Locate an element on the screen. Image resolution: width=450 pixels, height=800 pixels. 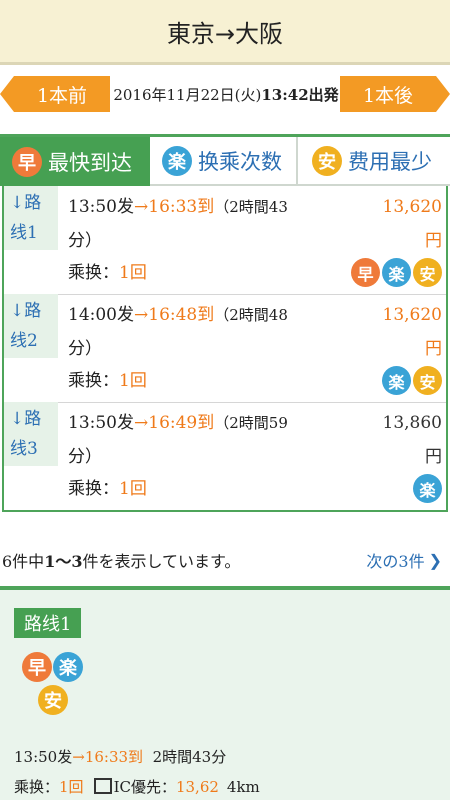
route-title: 東京→大阪 is located at coordinates (225, 33).